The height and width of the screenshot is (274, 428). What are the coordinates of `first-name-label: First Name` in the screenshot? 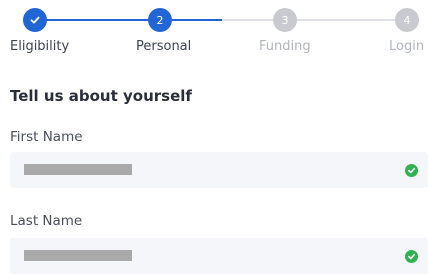 It's located at (46, 137).